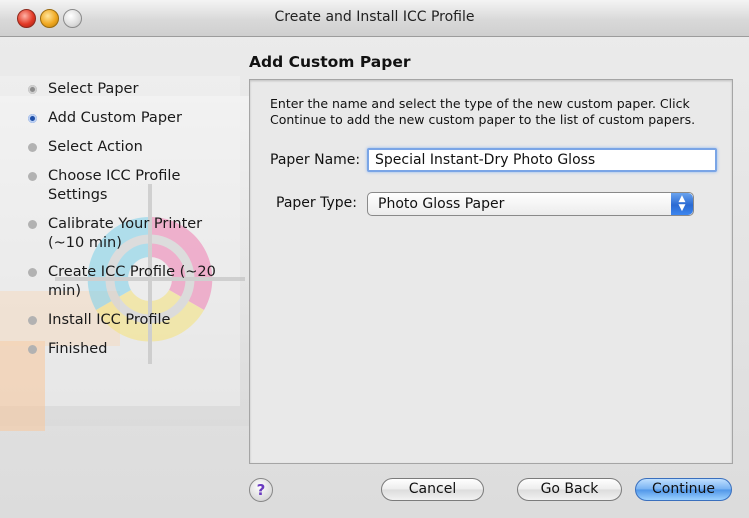 The width and height of the screenshot is (749, 518). What do you see at coordinates (109, 320) in the screenshot?
I see `step-label: Install ICC Profile` at bounding box center [109, 320].